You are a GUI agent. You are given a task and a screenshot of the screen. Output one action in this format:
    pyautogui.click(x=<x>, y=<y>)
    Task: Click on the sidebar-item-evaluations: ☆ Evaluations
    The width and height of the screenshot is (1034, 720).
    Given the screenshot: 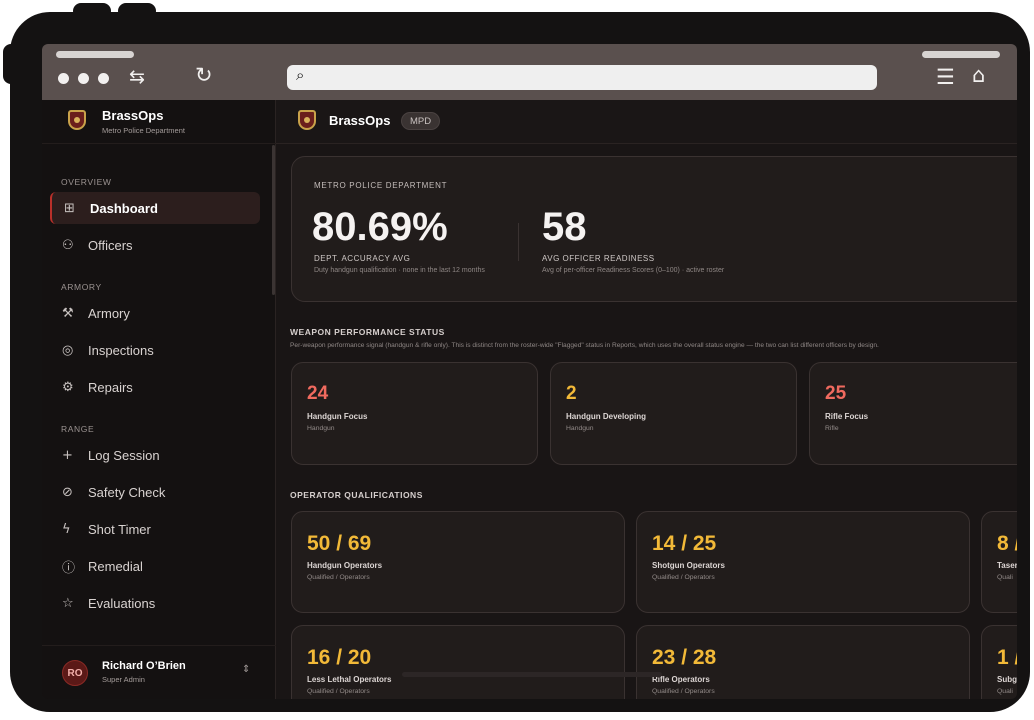 What is the action you would take?
    pyautogui.click(x=155, y=603)
    